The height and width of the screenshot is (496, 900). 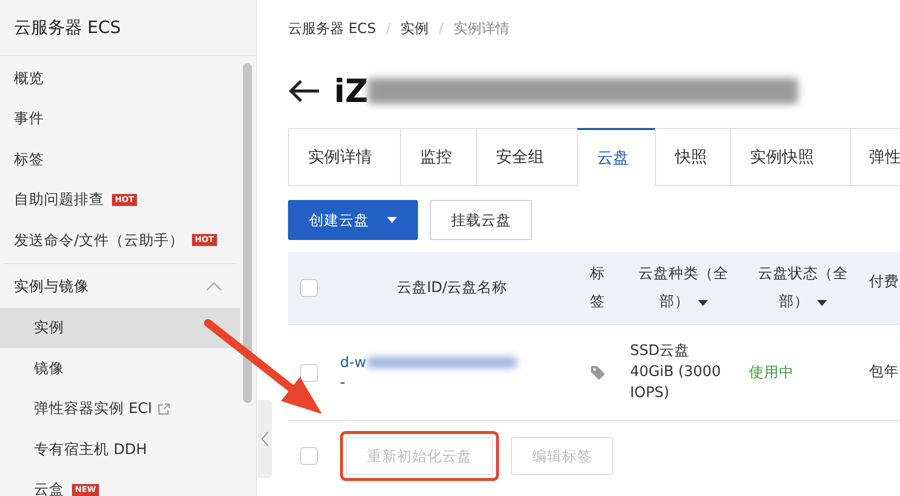 I want to click on collapse-handle, so click(x=265, y=439).